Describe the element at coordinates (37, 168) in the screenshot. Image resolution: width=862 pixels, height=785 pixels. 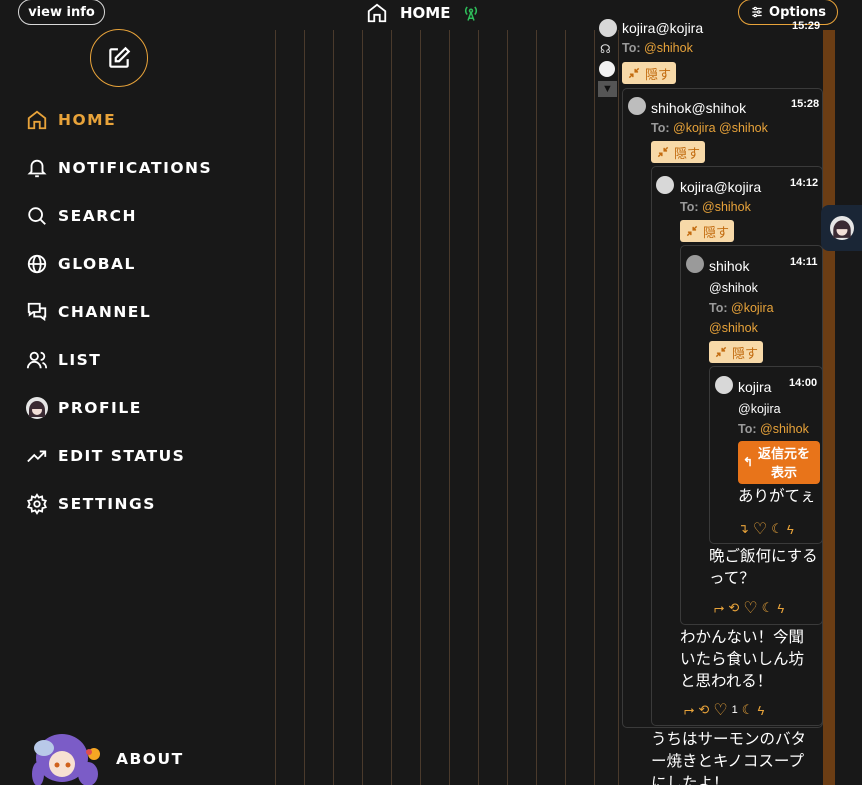
I see `bell-icon` at that location.